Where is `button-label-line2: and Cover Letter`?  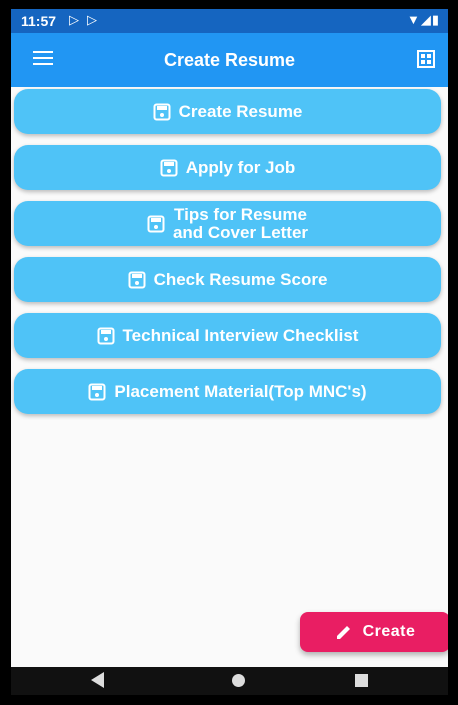
button-label-line2: and Cover Letter is located at coordinates (240, 232).